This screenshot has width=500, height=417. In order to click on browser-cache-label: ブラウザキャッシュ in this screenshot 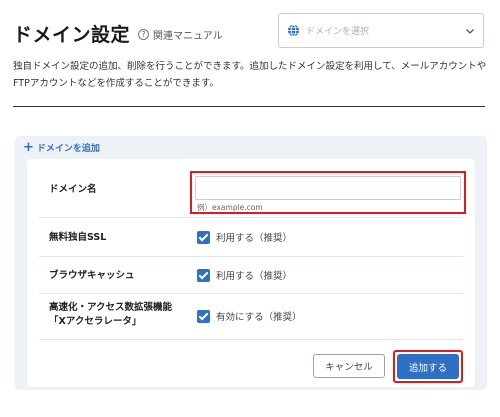, I will do `click(92, 275)`.